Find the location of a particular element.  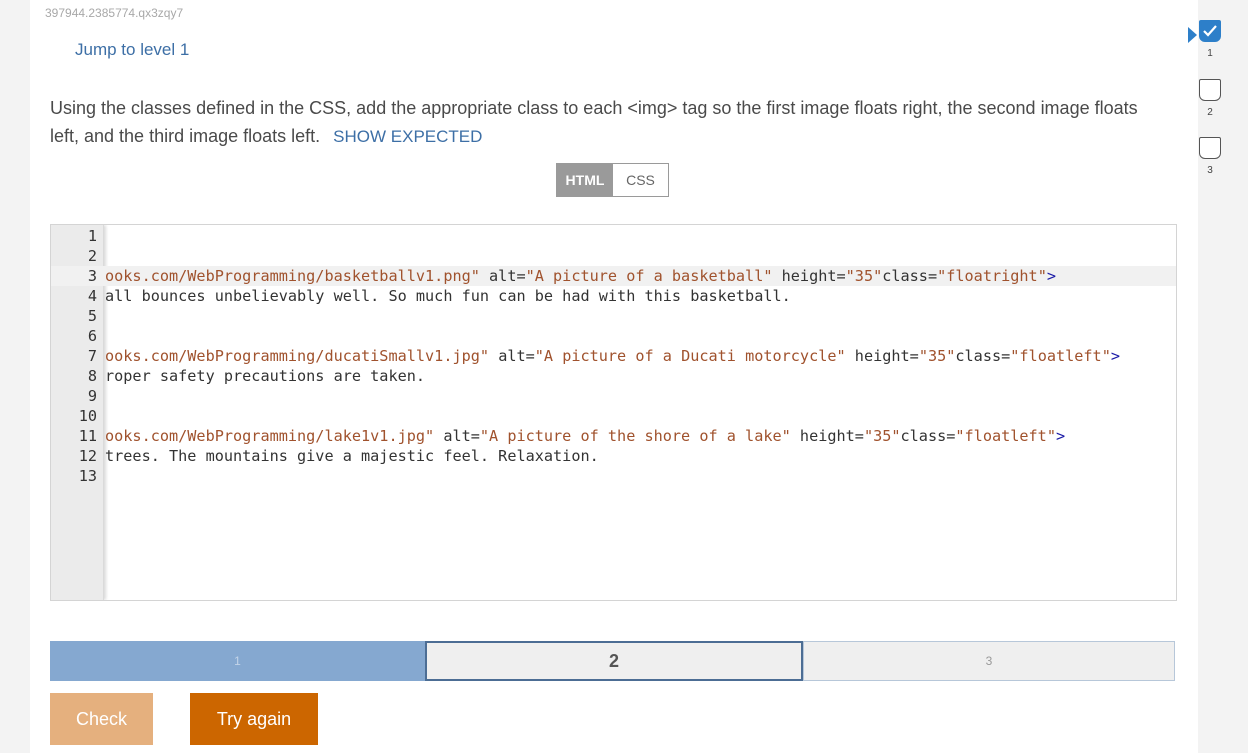

code-token: "floatright" is located at coordinates (992, 276).